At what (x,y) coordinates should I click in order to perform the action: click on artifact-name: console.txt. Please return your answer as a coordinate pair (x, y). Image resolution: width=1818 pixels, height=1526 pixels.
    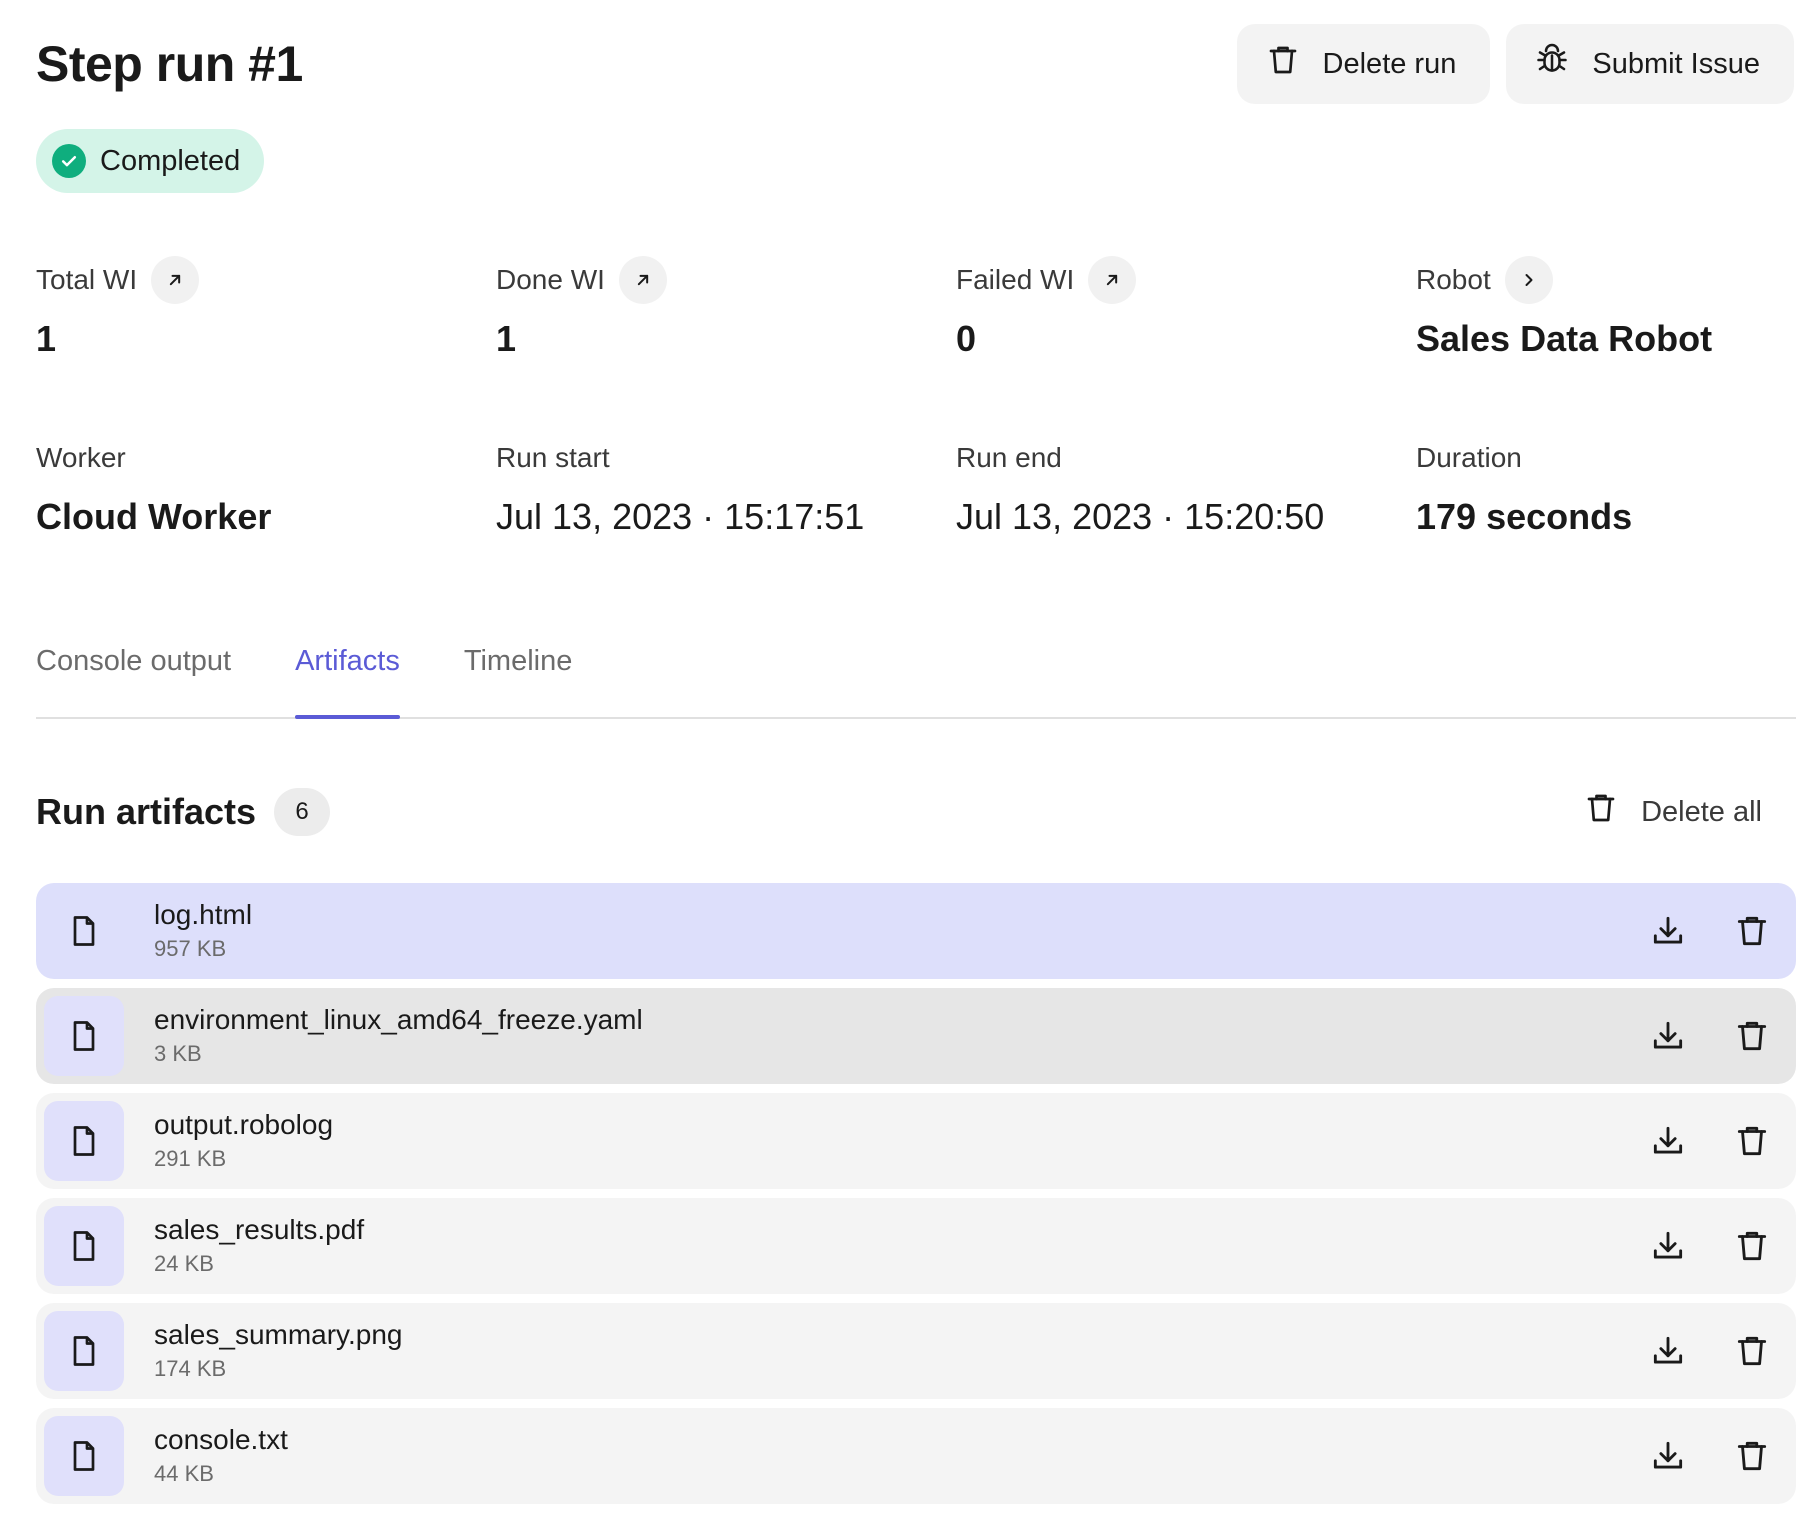
    Looking at the image, I should click on (221, 1440).